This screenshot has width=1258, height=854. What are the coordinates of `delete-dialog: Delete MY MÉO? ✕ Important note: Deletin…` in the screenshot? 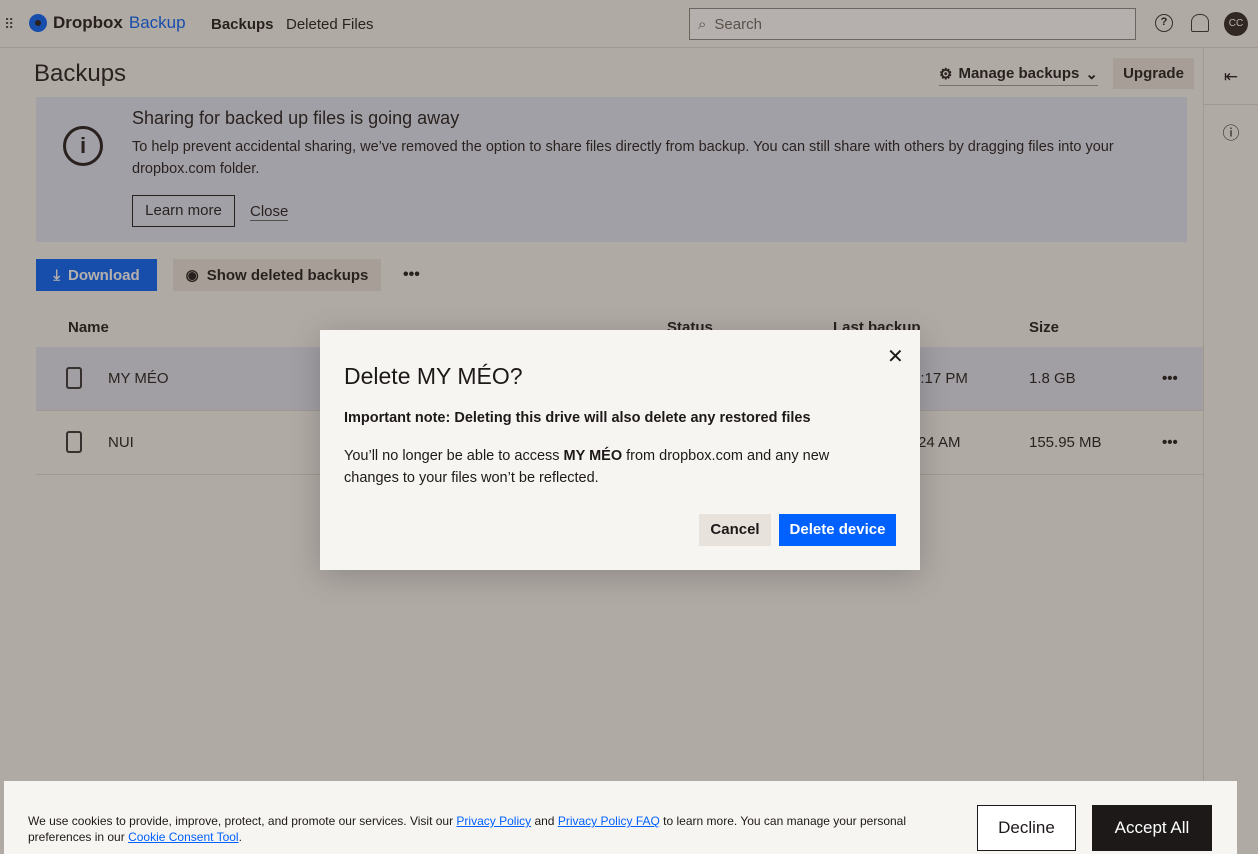 It's located at (620, 450).